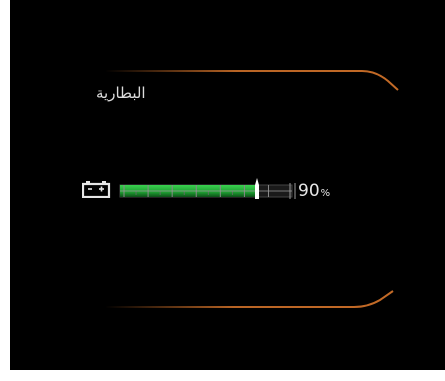  I want to click on bottom-accent-line, so click(249, 299).